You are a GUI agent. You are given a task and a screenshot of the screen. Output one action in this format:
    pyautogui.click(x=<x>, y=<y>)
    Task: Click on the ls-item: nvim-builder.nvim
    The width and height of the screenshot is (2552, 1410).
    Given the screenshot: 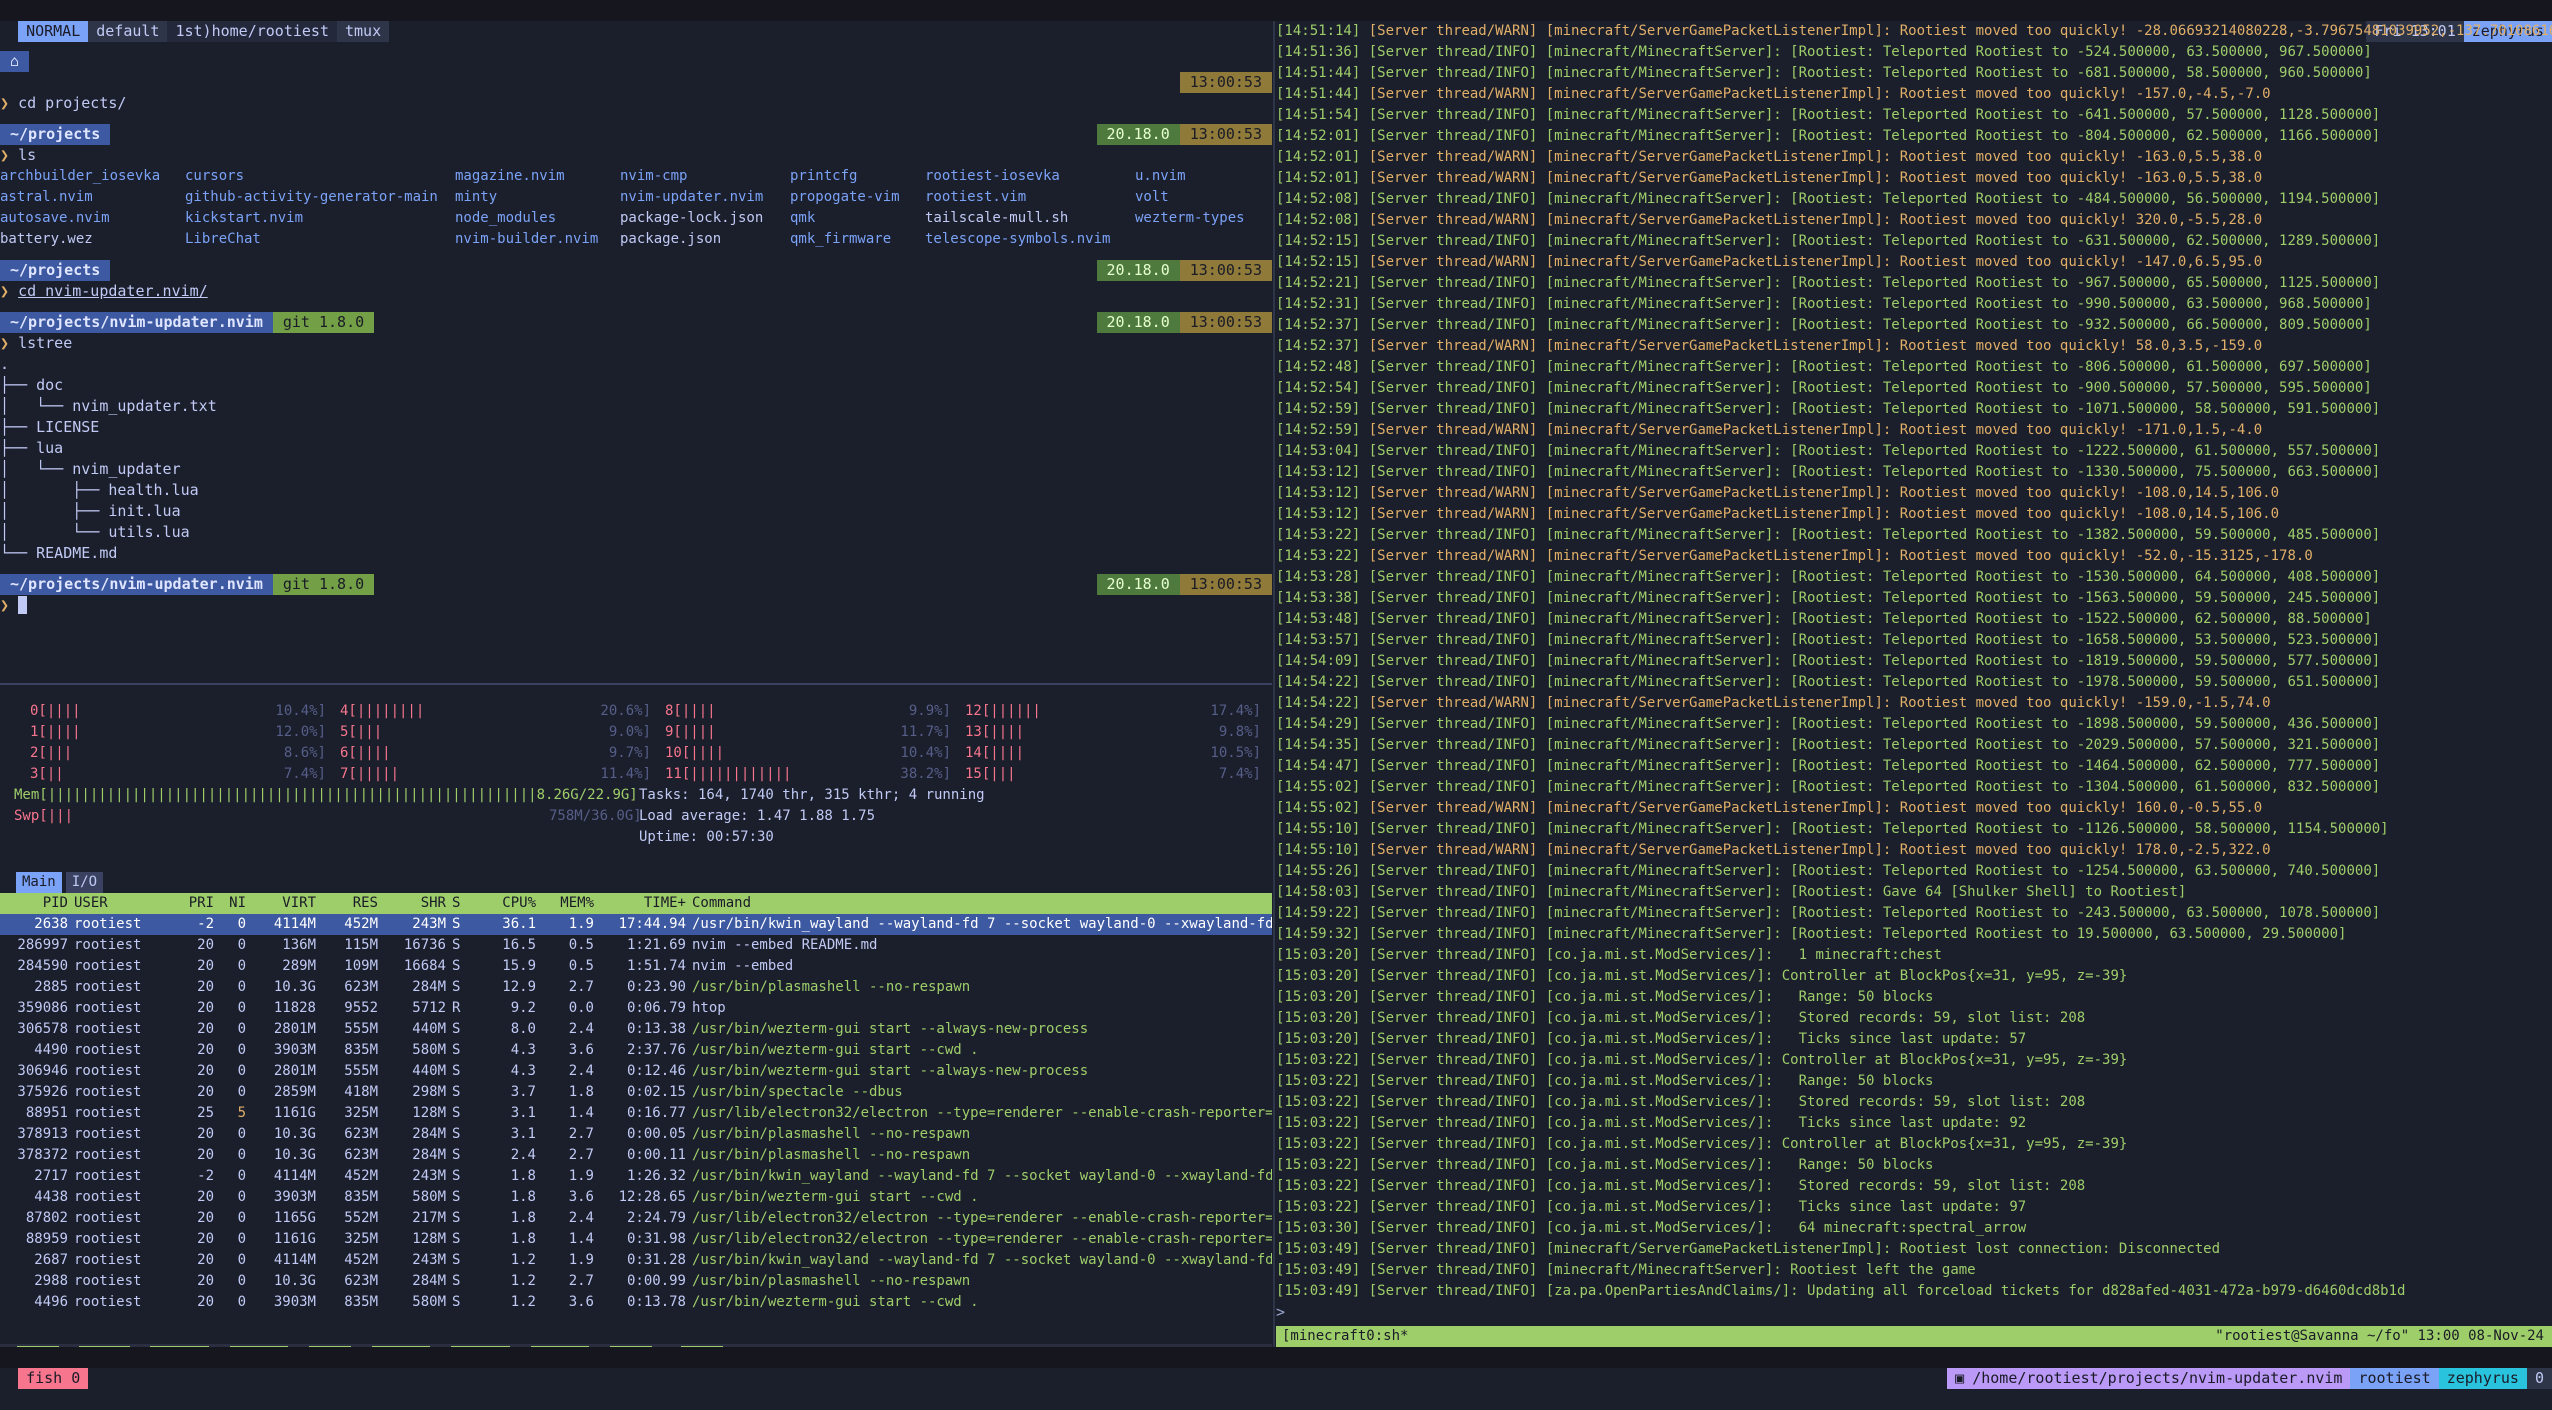 What is the action you would take?
    pyautogui.click(x=537, y=239)
    